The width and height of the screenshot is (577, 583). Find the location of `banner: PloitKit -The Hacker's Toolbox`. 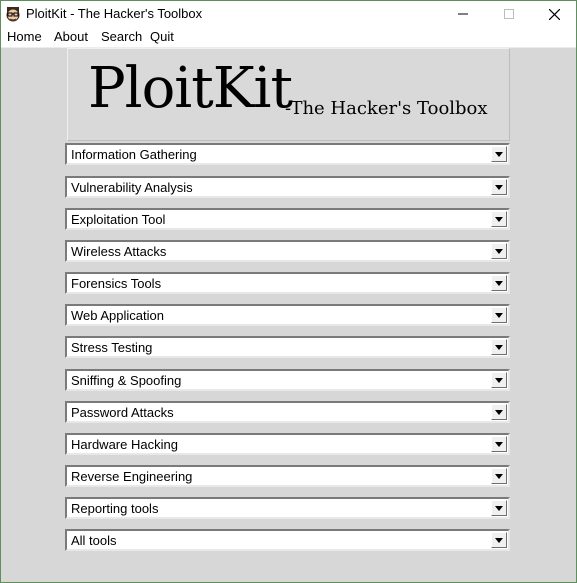

banner: PloitKit -The Hacker's Toolbox is located at coordinates (288, 94).